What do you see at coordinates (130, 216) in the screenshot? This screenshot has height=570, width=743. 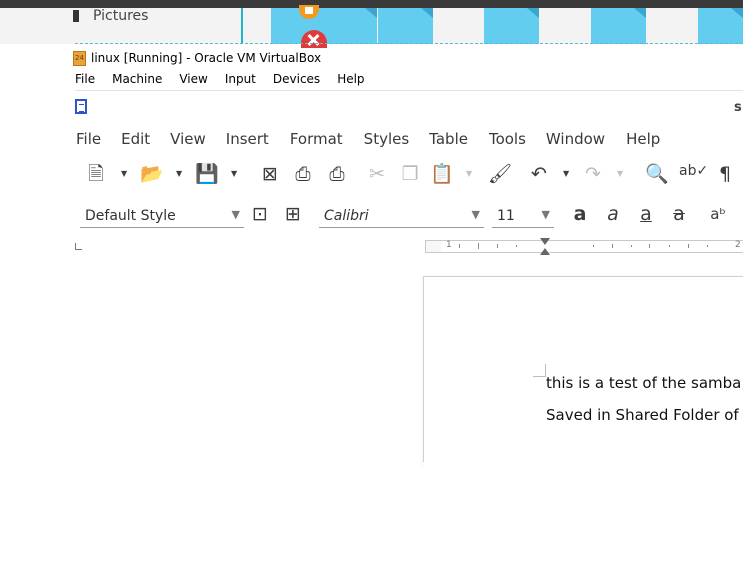 I see `paragraph-style-value: Default Style` at bounding box center [130, 216].